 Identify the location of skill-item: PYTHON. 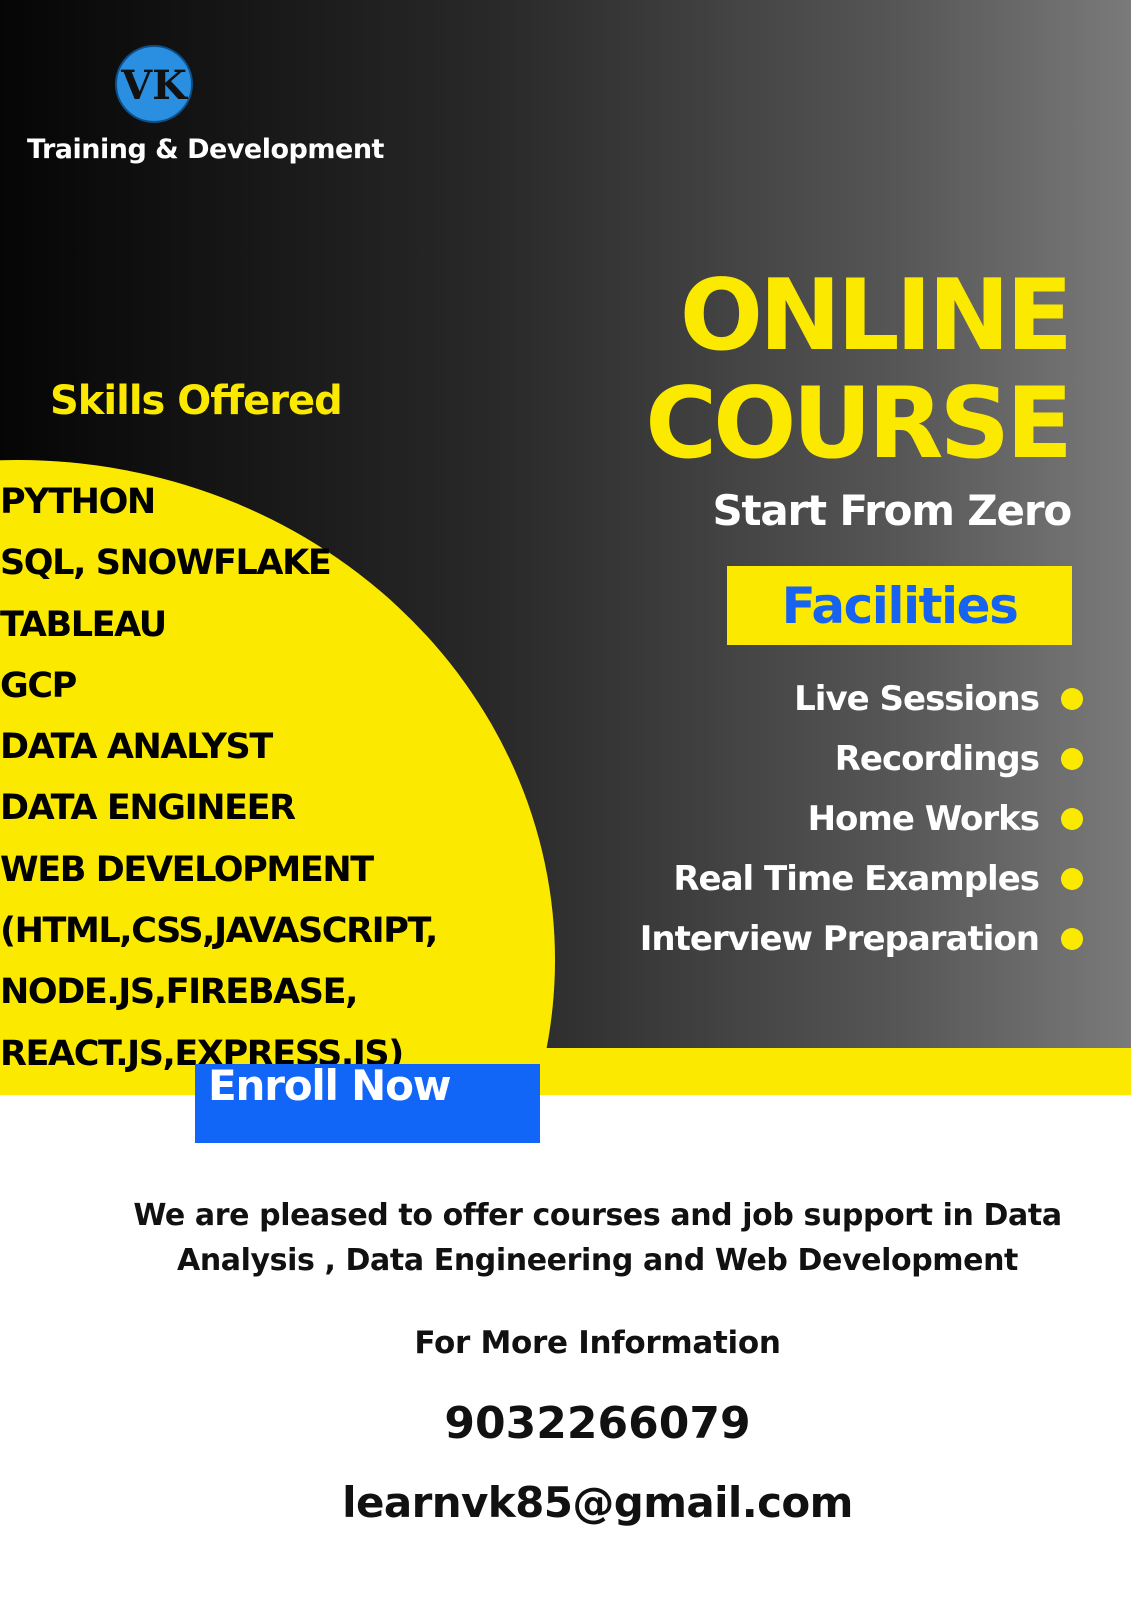
(78, 502).